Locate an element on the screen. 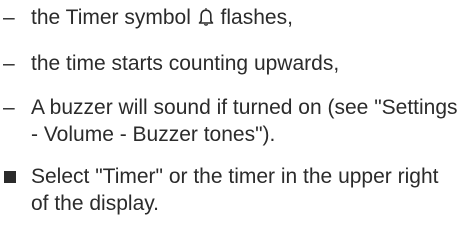 This screenshot has width=466, height=240. list-item: – the Timer symbol flashes, is located at coordinates (230, 18).